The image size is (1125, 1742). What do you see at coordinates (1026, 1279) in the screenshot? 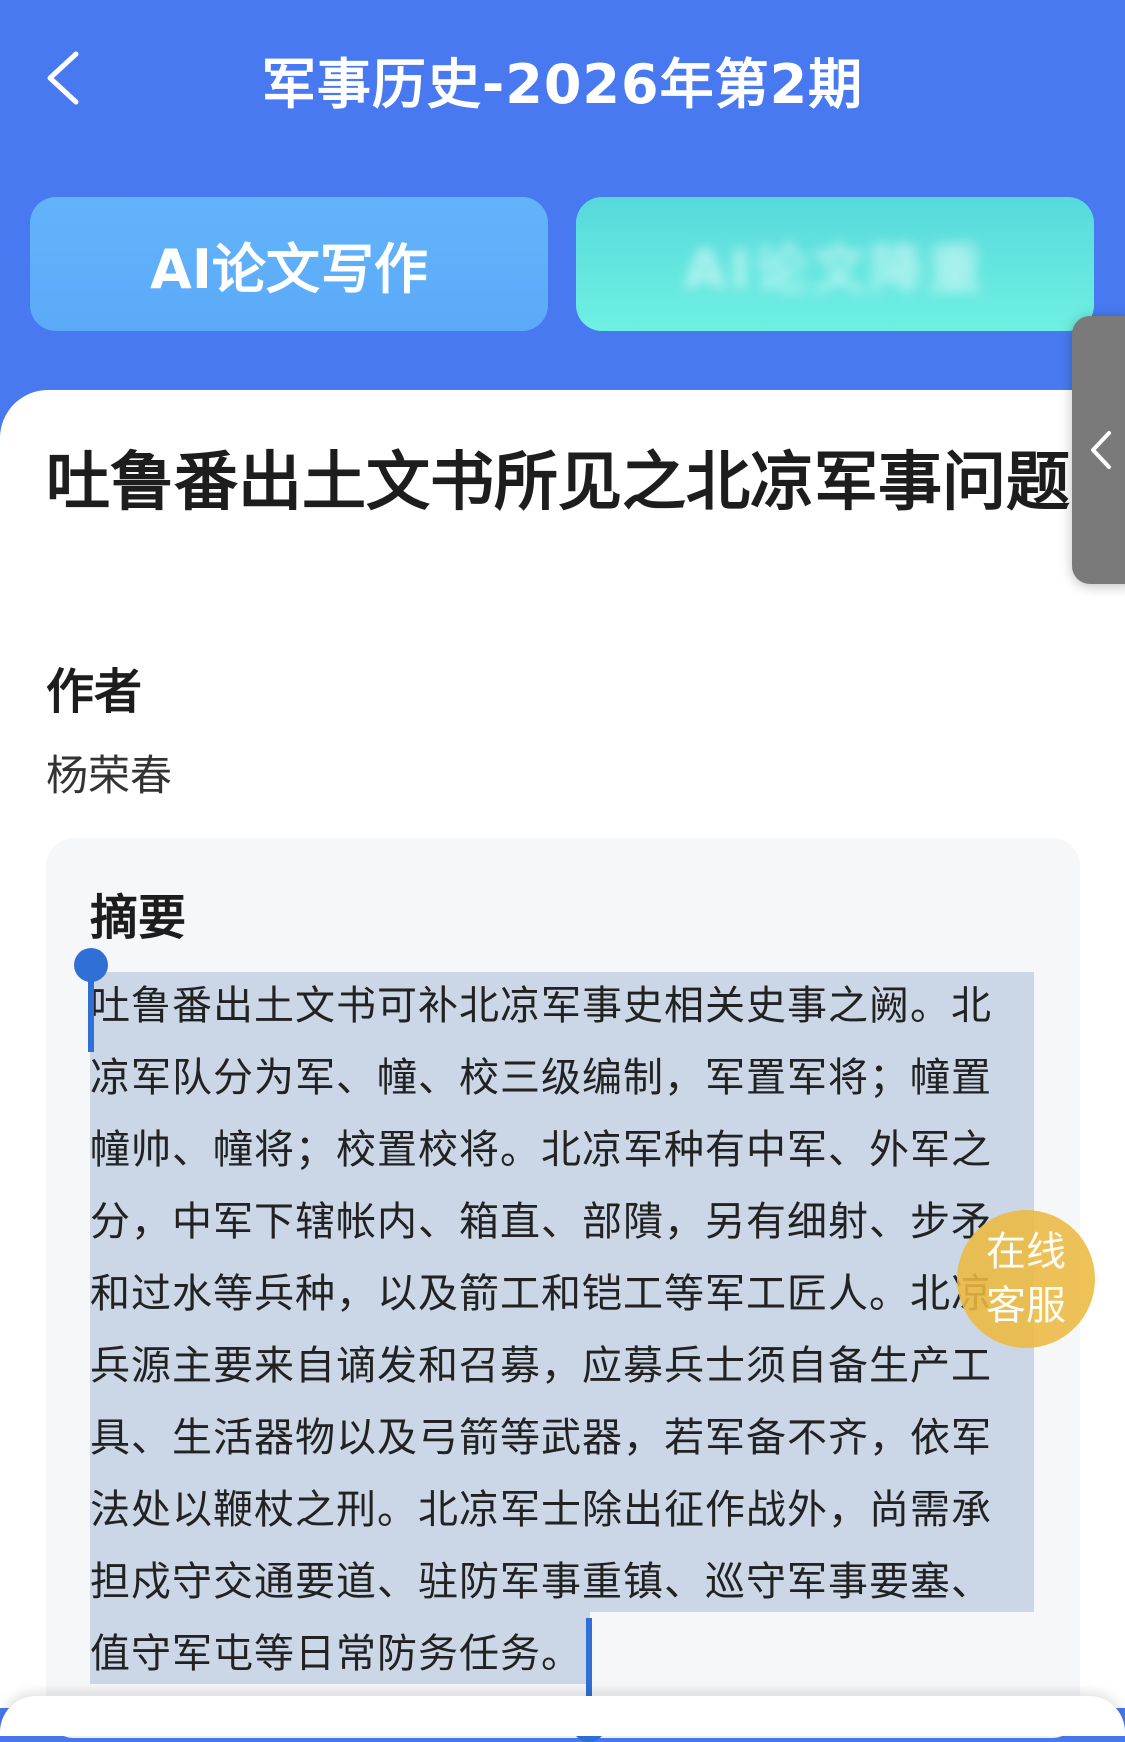
I see `online-service-button: 在线 客服` at bounding box center [1026, 1279].